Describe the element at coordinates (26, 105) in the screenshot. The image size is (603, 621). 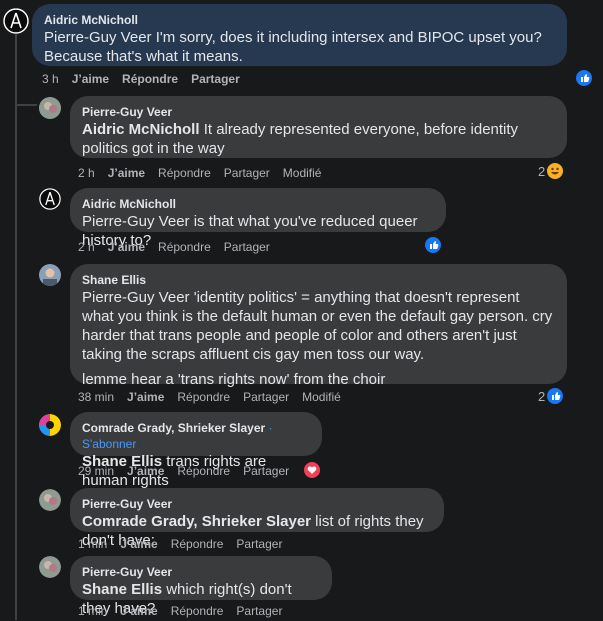
I see `thread-line-branch` at that location.